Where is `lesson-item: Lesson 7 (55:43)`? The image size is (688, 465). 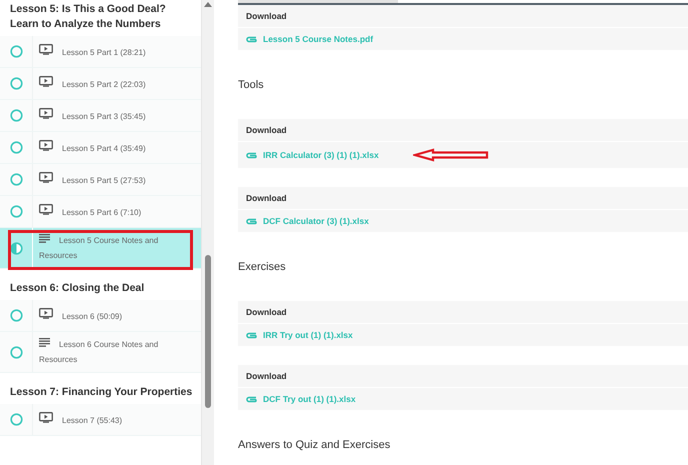
lesson-item: Lesson 7 (55:43) is located at coordinates (100, 420).